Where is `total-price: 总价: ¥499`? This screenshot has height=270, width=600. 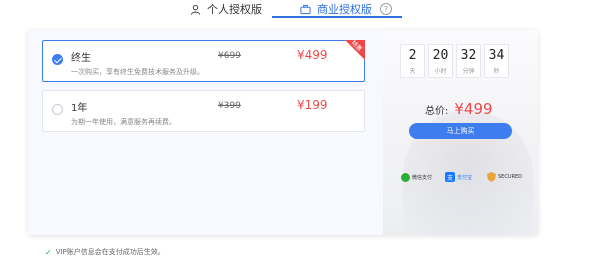 total-price: 总价: ¥499 is located at coordinates (459, 109).